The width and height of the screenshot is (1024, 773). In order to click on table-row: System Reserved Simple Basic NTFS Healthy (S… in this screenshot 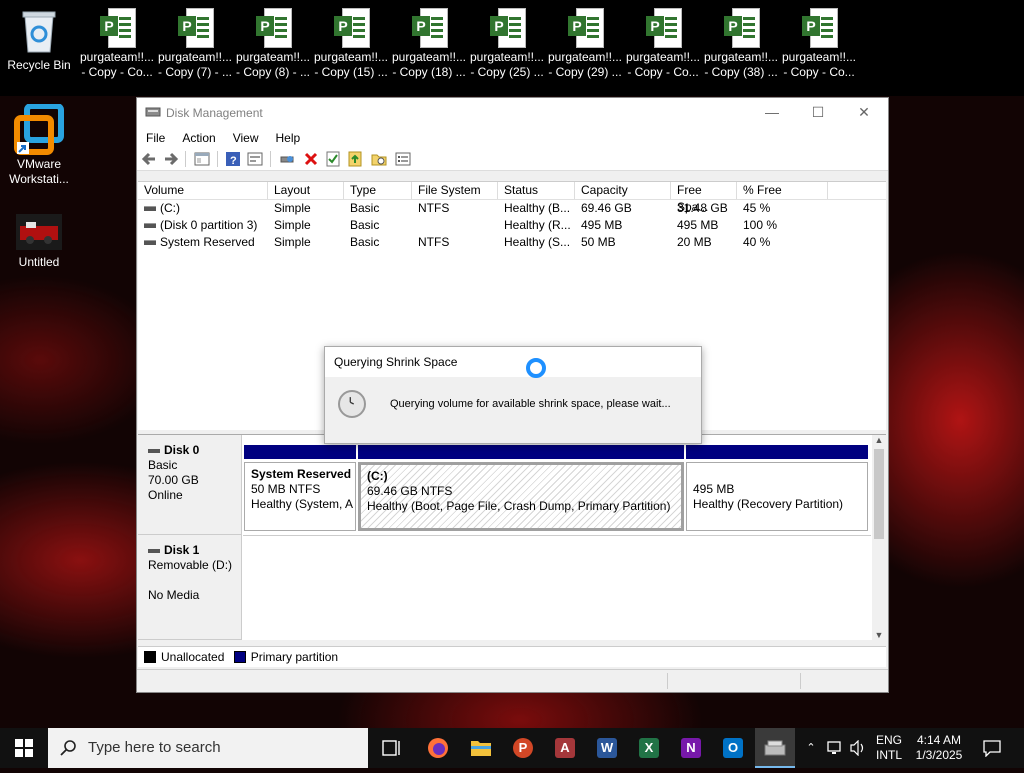, I will do `click(512, 242)`.